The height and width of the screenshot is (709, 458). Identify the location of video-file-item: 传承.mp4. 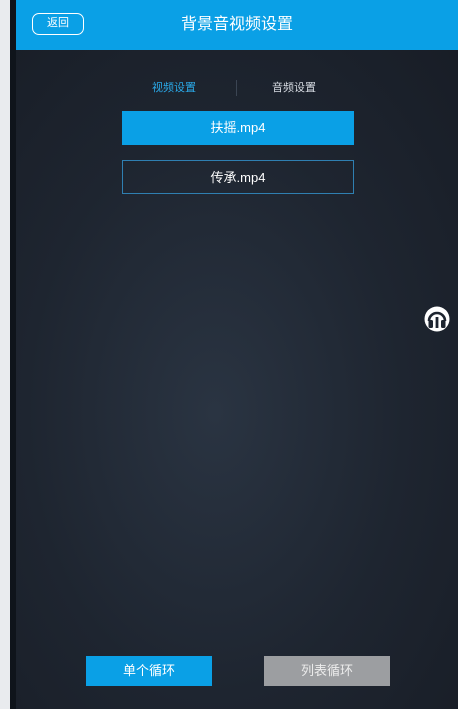
(238, 177).